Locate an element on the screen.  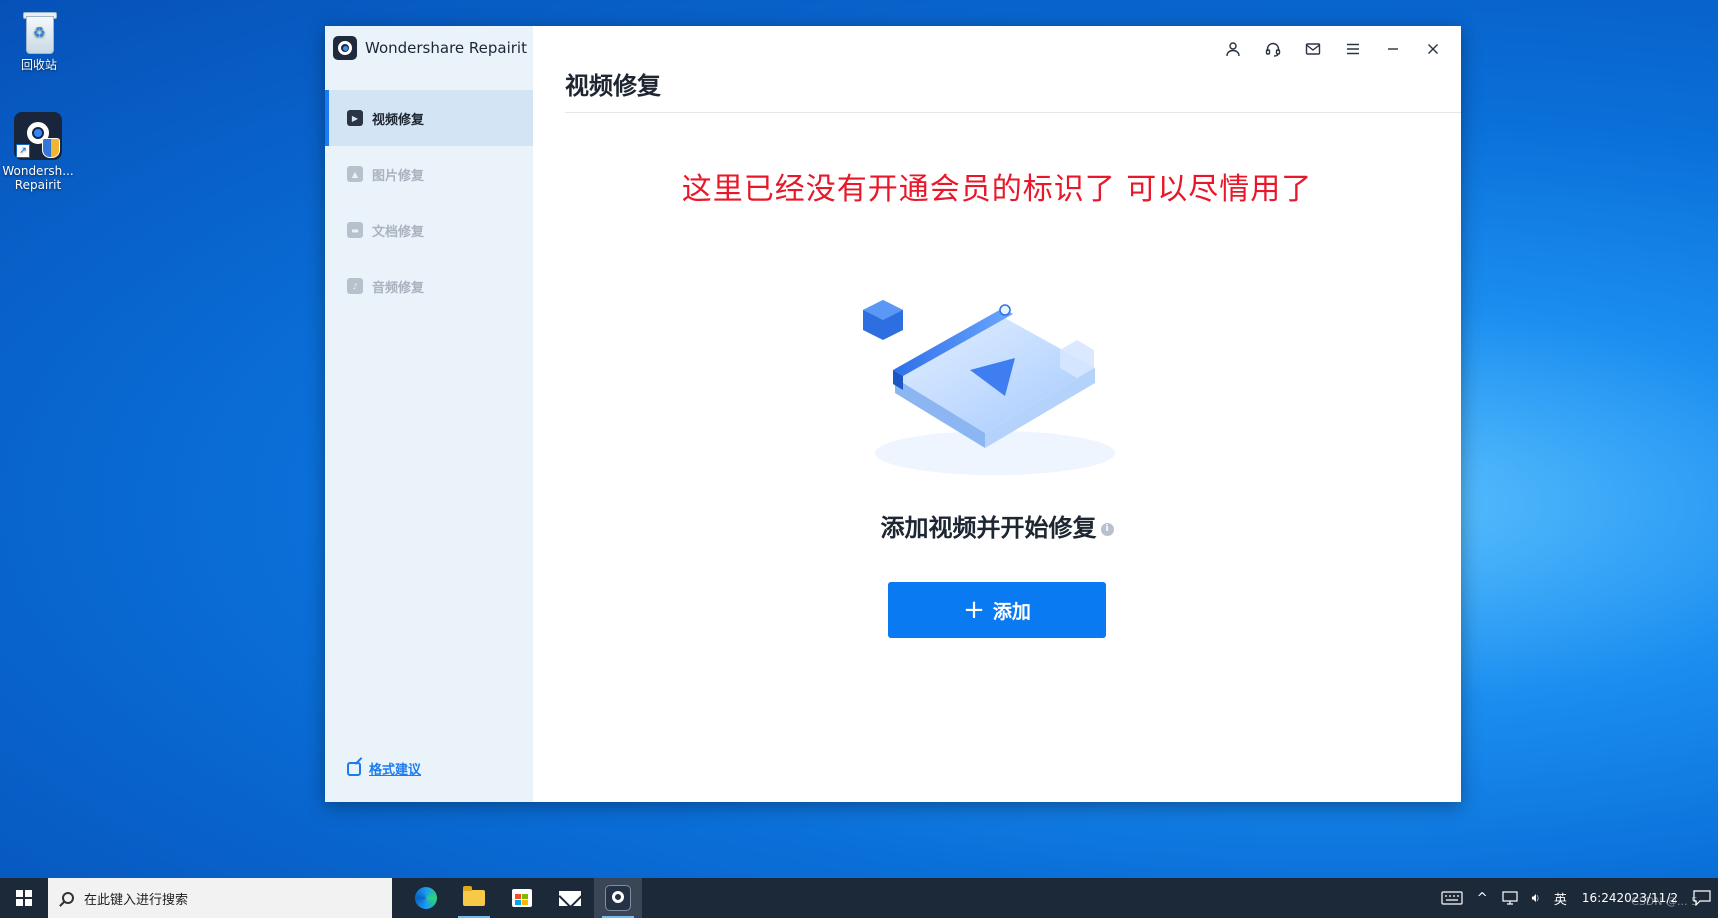
page-title: 视频修复 is located at coordinates (613, 86).